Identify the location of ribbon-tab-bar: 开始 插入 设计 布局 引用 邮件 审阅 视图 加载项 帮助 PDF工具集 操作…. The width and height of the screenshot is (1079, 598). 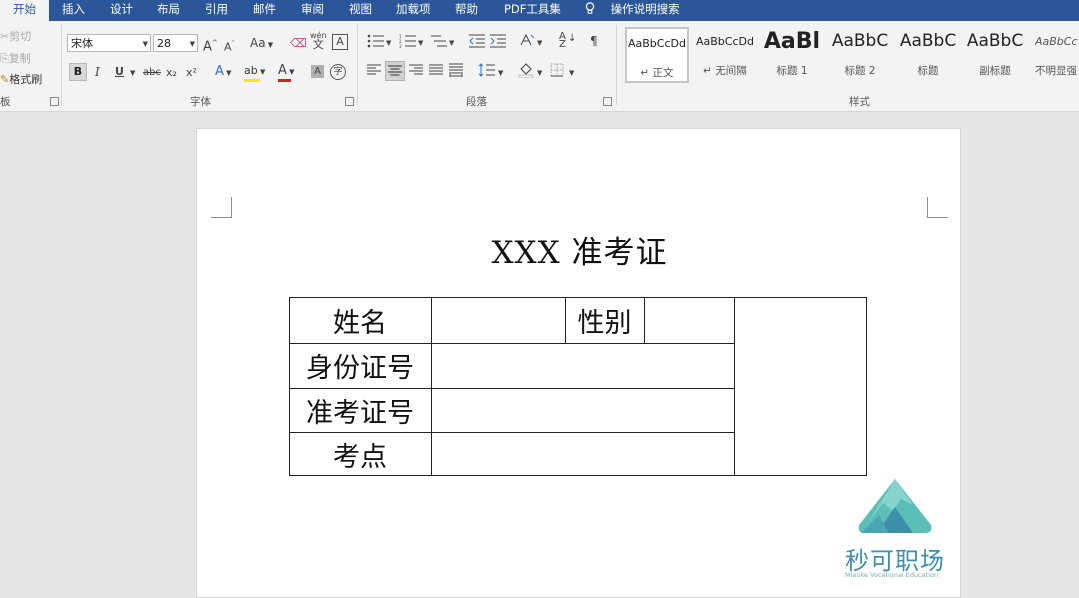
(539, 10).